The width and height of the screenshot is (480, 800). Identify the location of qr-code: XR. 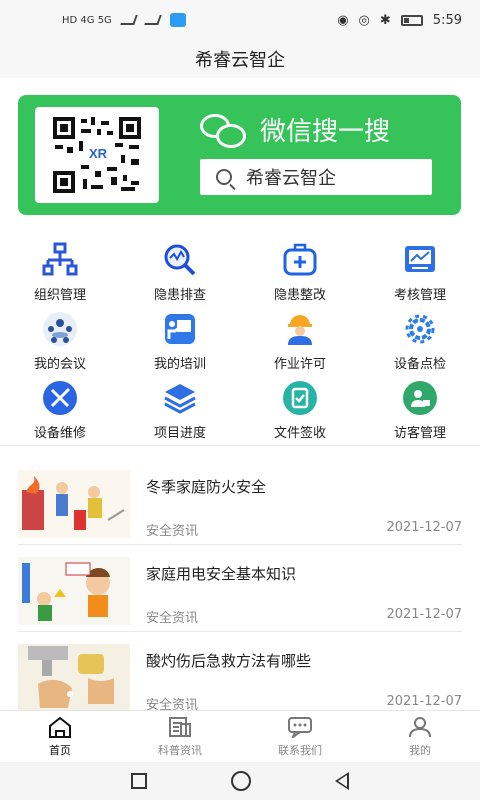
(97, 155).